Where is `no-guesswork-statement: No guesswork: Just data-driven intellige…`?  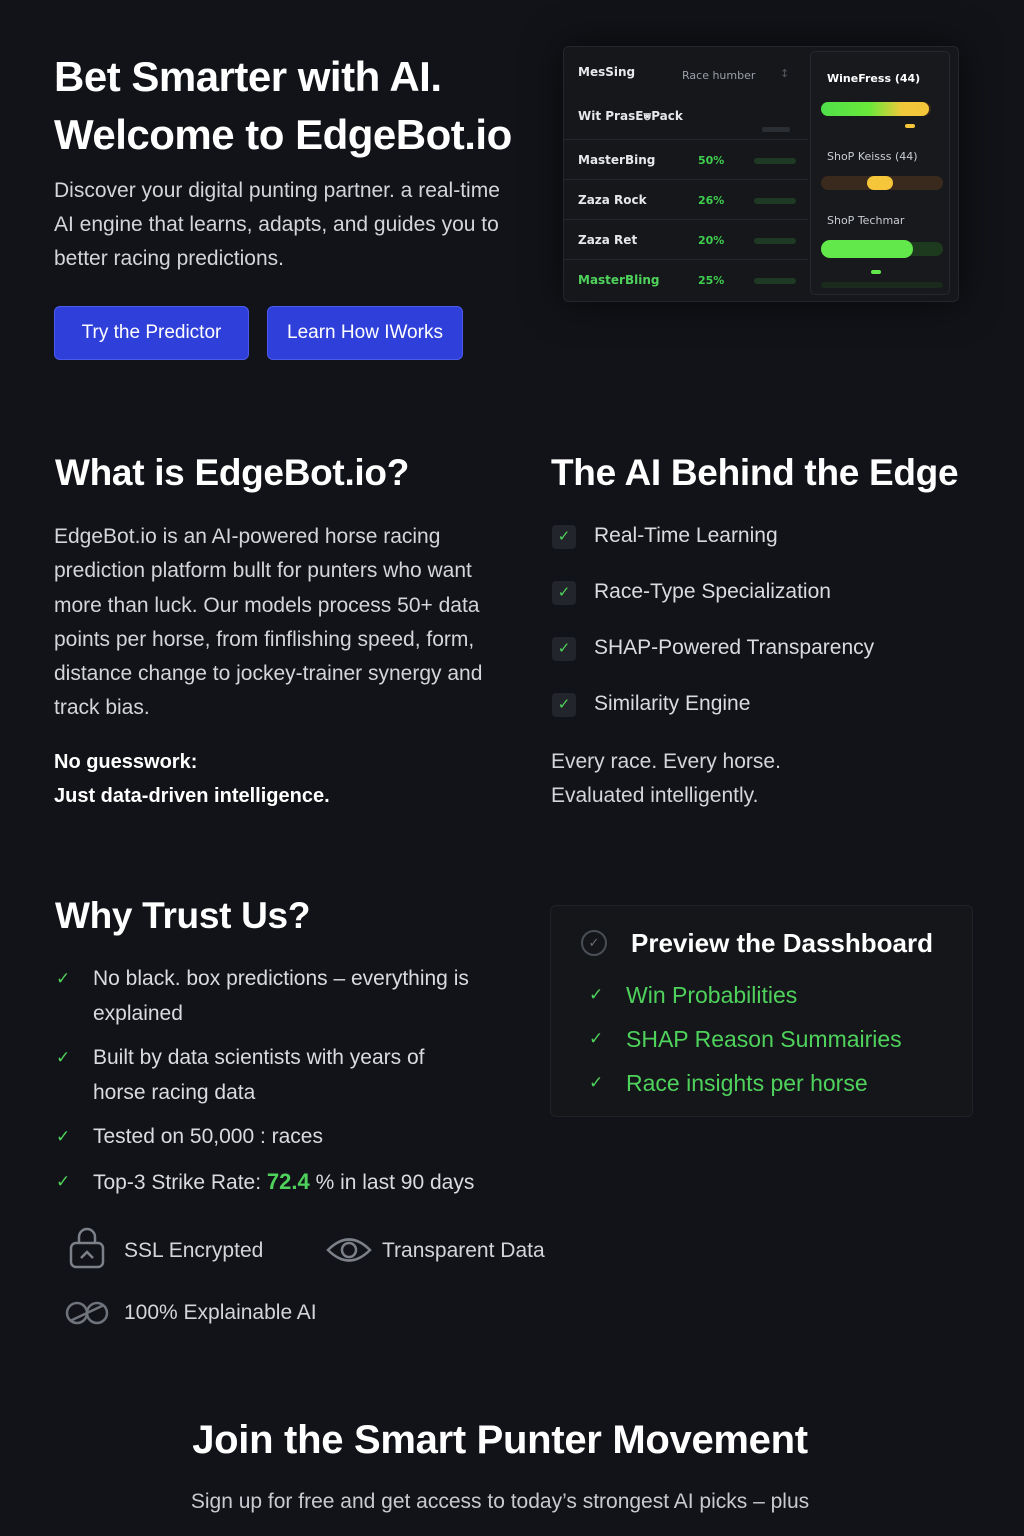
no-guesswork-statement: No guesswork: Just data-driven intellige… is located at coordinates (264, 779).